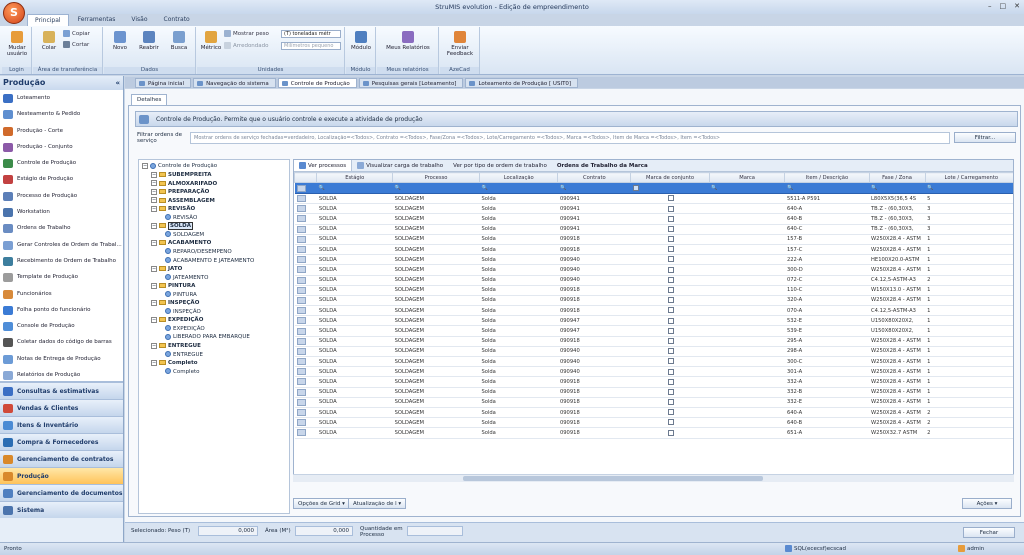 The width and height of the screenshot is (1024, 555). What do you see at coordinates (181, 243) in the screenshot?
I see `tree-node-acabamento: − ACABAMENTO` at bounding box center [181, 243].